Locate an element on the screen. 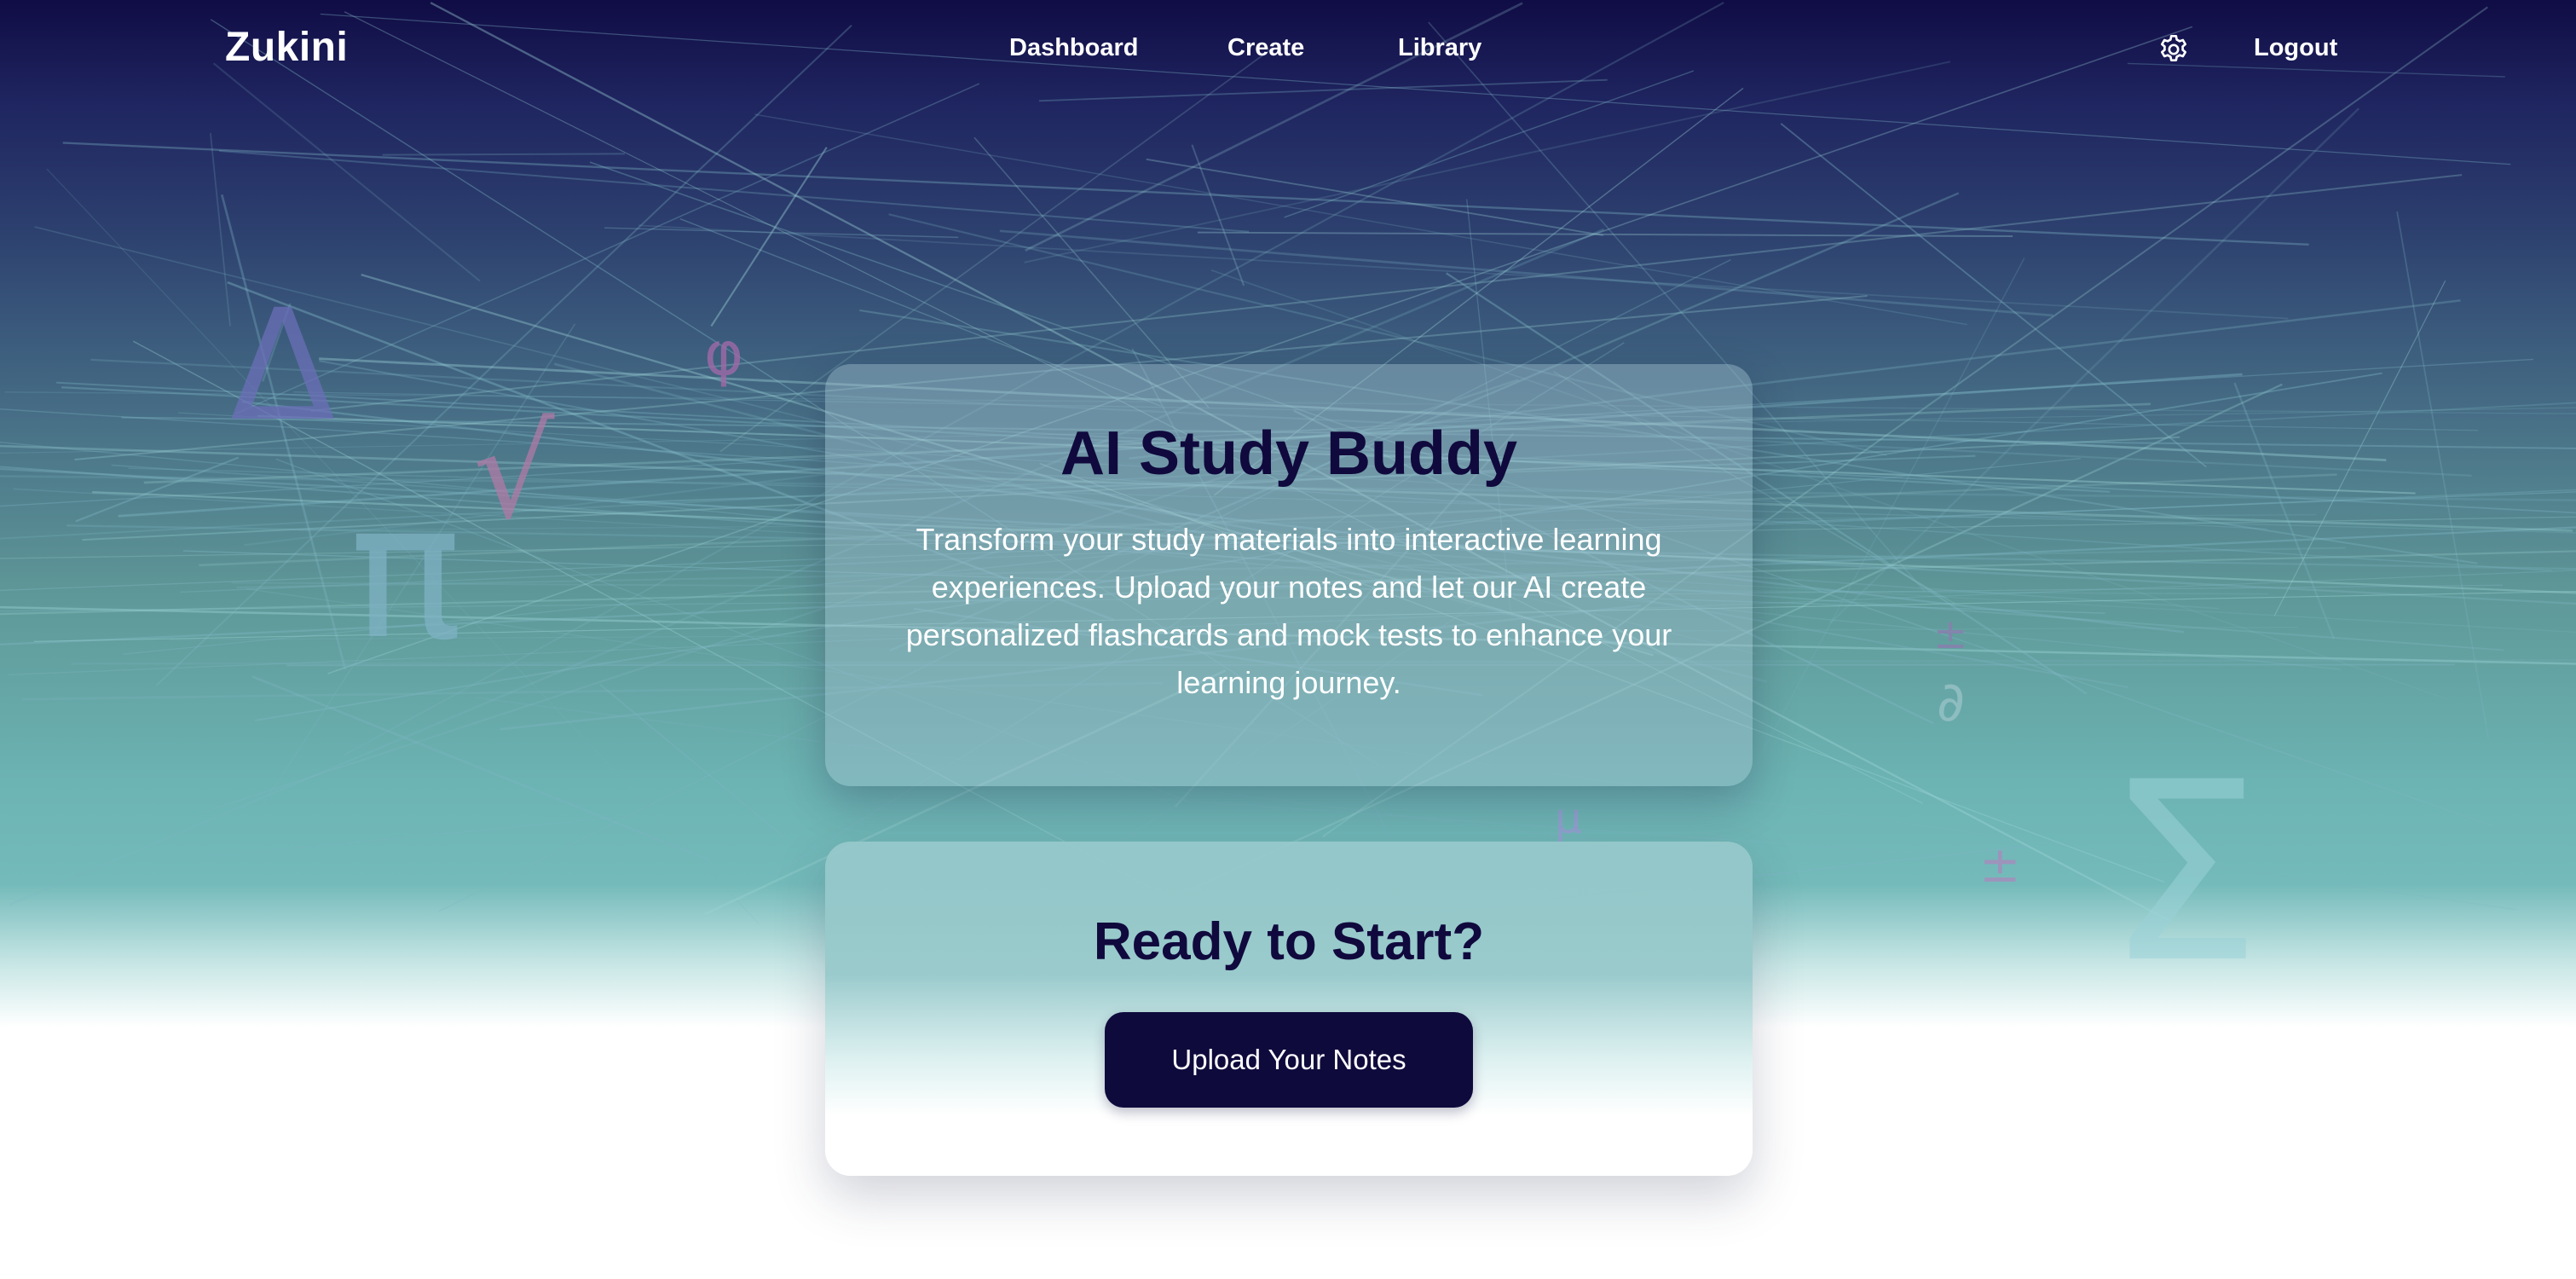 This screenshot has height=1279, width=2576. top-navbar: Zukini Dashboard Create Library Logout is located at coordinates (1288, 49).